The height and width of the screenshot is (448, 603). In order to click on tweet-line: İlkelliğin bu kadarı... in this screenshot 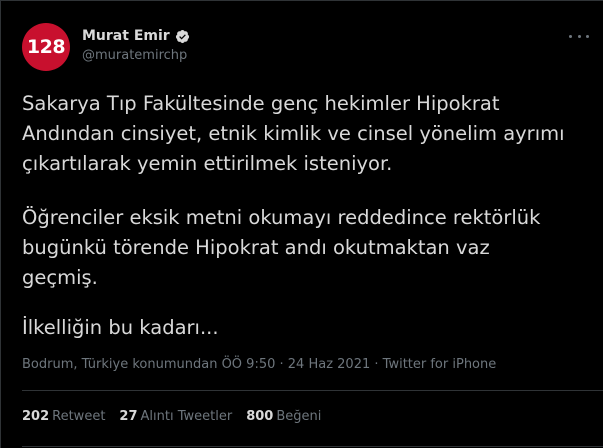, I will do `click(120, 327)`.